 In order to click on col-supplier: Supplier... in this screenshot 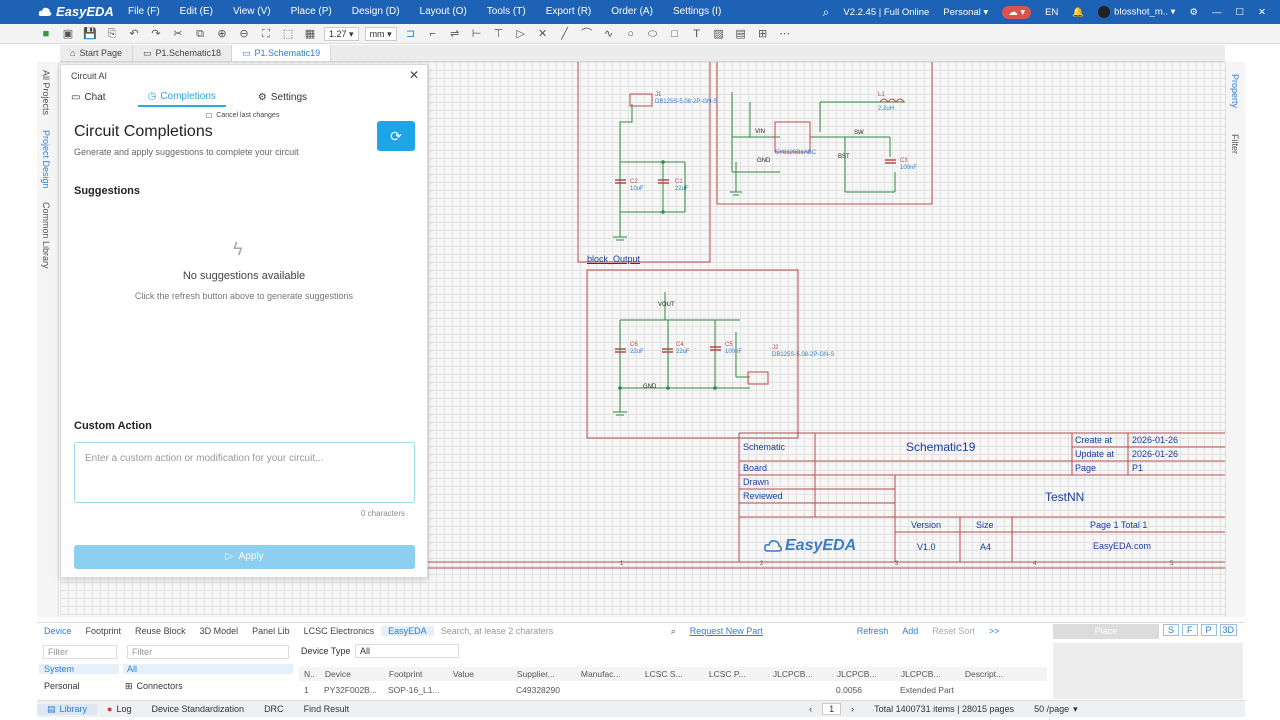, I will do `click(544, 674)`.